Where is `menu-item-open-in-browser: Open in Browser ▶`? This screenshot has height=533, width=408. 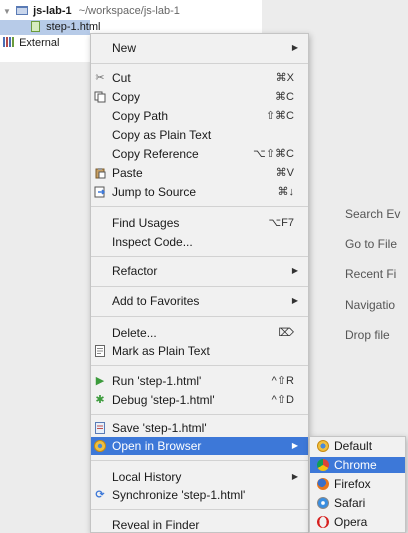 menu-item-open-in-browser: Open in Browser ▶ is located at coordinates (199, 446).